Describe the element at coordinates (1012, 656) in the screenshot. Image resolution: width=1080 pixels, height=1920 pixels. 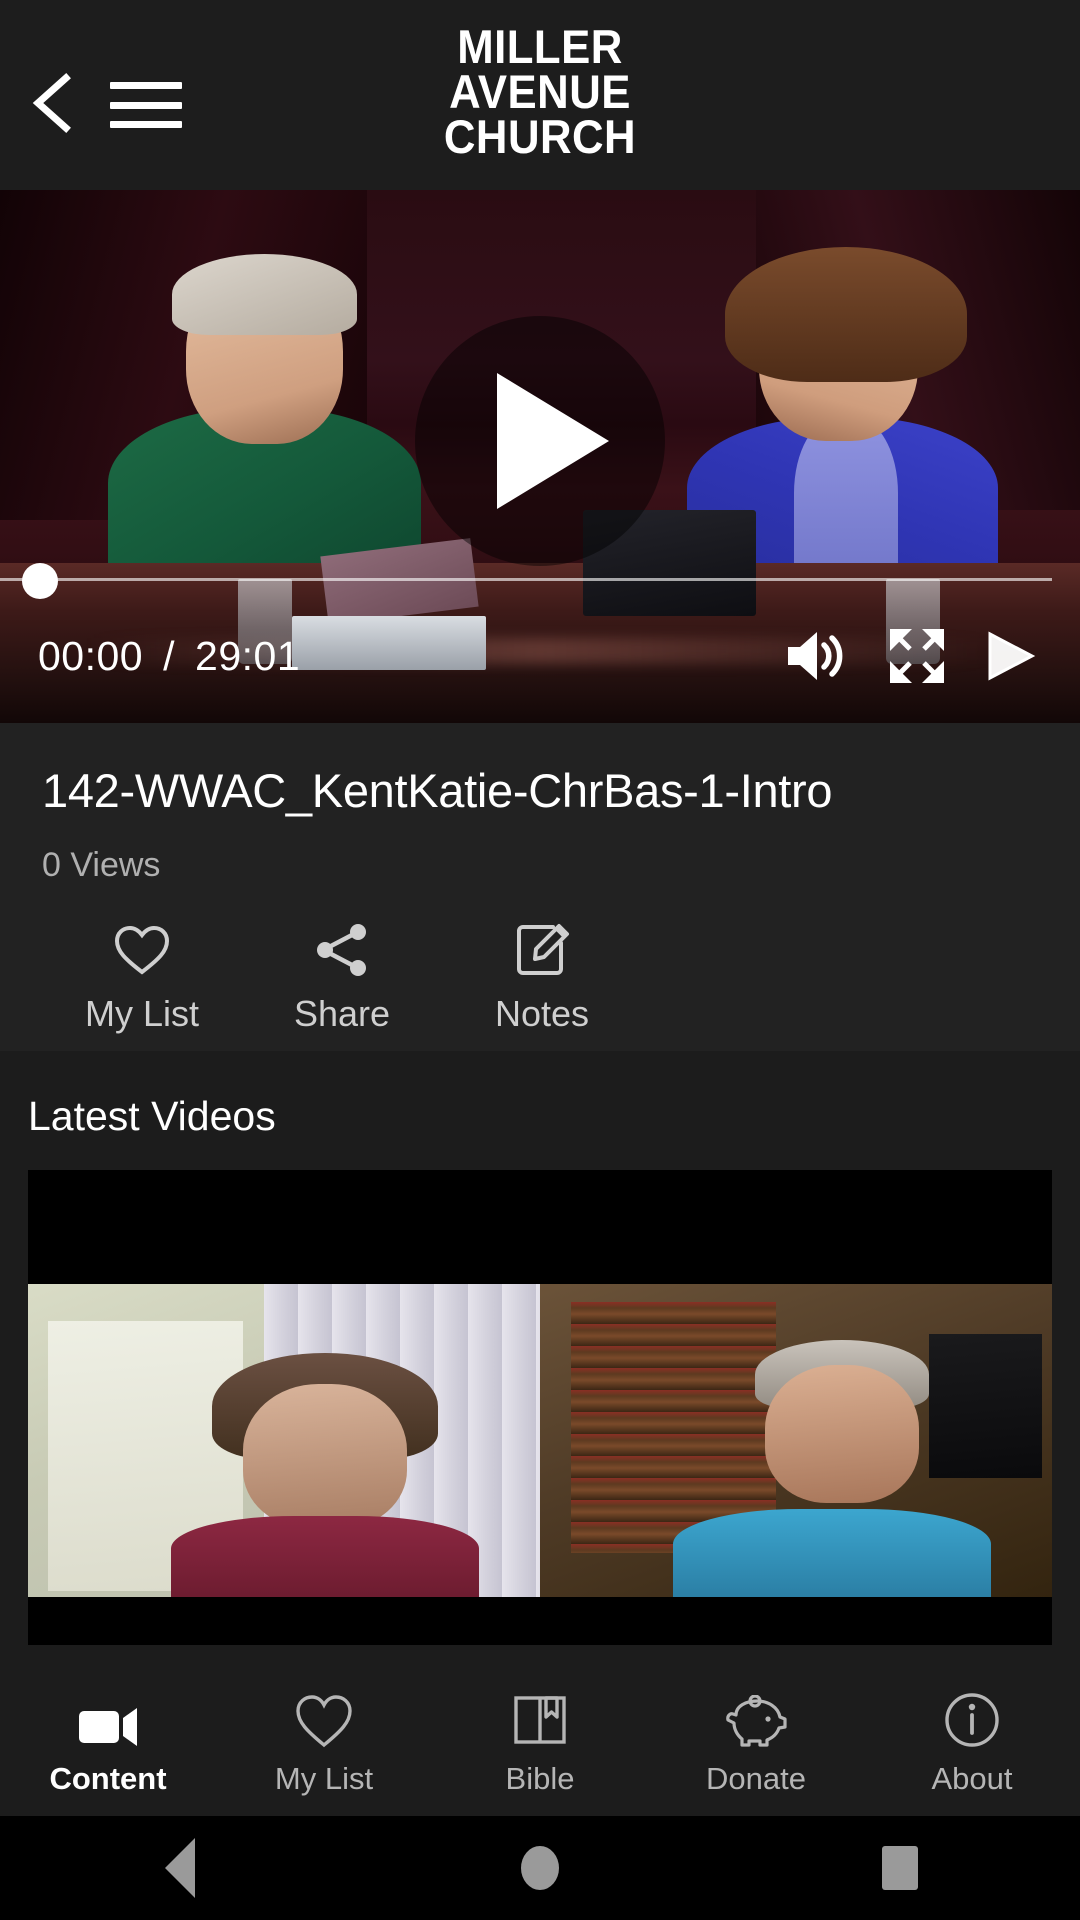
I see `cast-icon` at that location.